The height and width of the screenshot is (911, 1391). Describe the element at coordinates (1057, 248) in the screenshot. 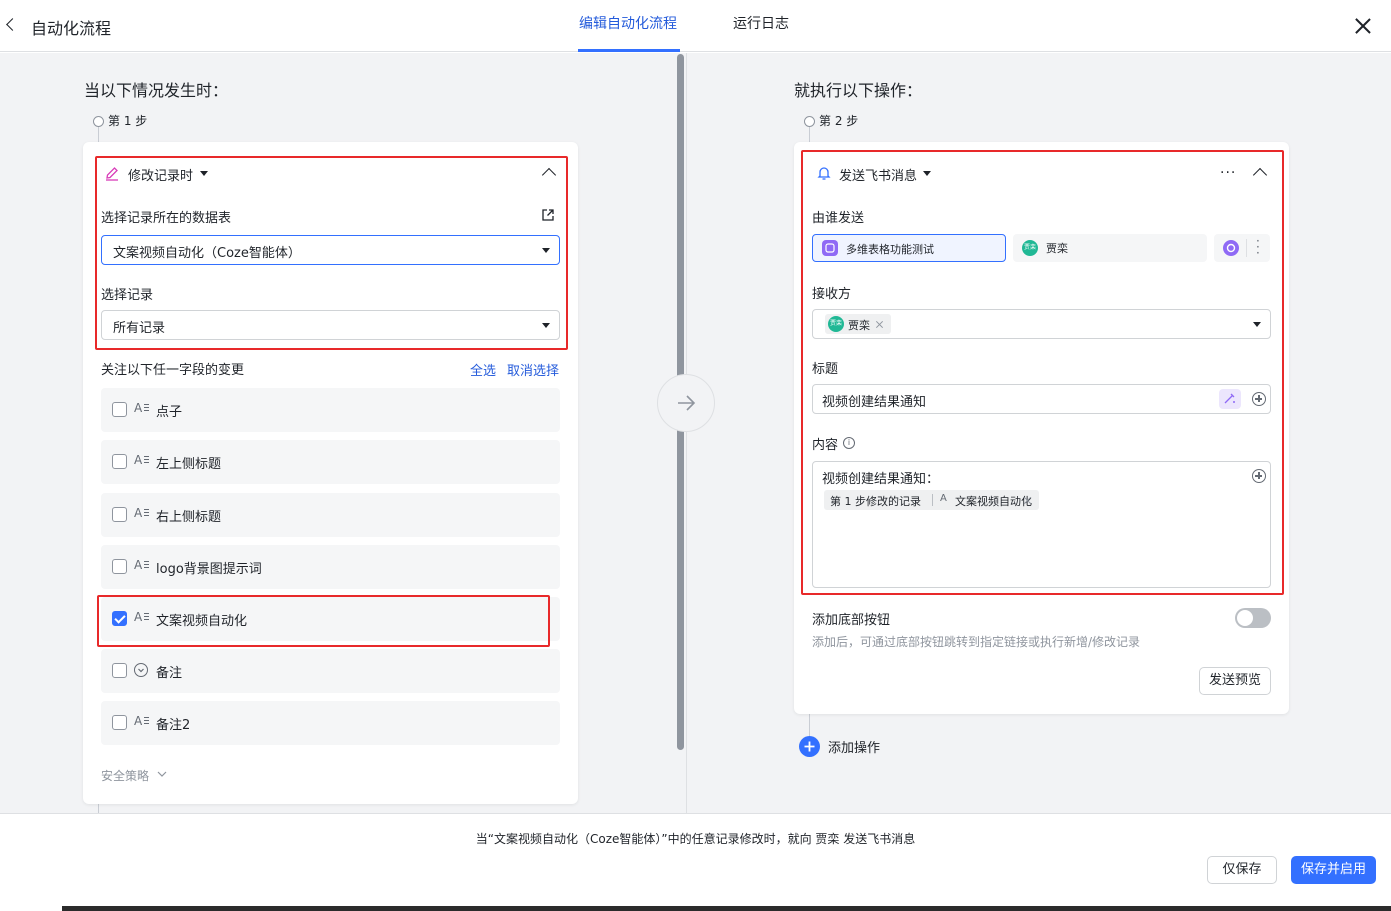

I see `sender-user-name: 贾栾` at that location.